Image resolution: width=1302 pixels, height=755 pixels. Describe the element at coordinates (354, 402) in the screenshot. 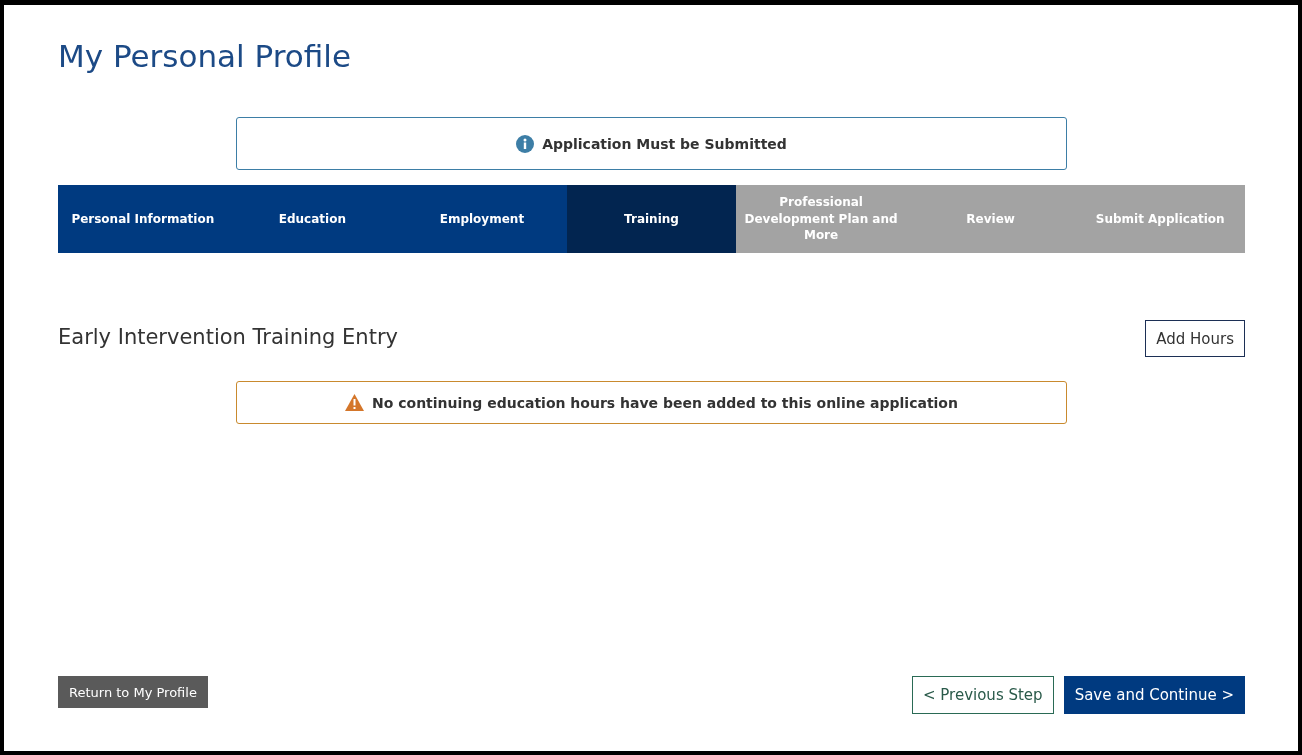

I see `warning-icon` at that location.